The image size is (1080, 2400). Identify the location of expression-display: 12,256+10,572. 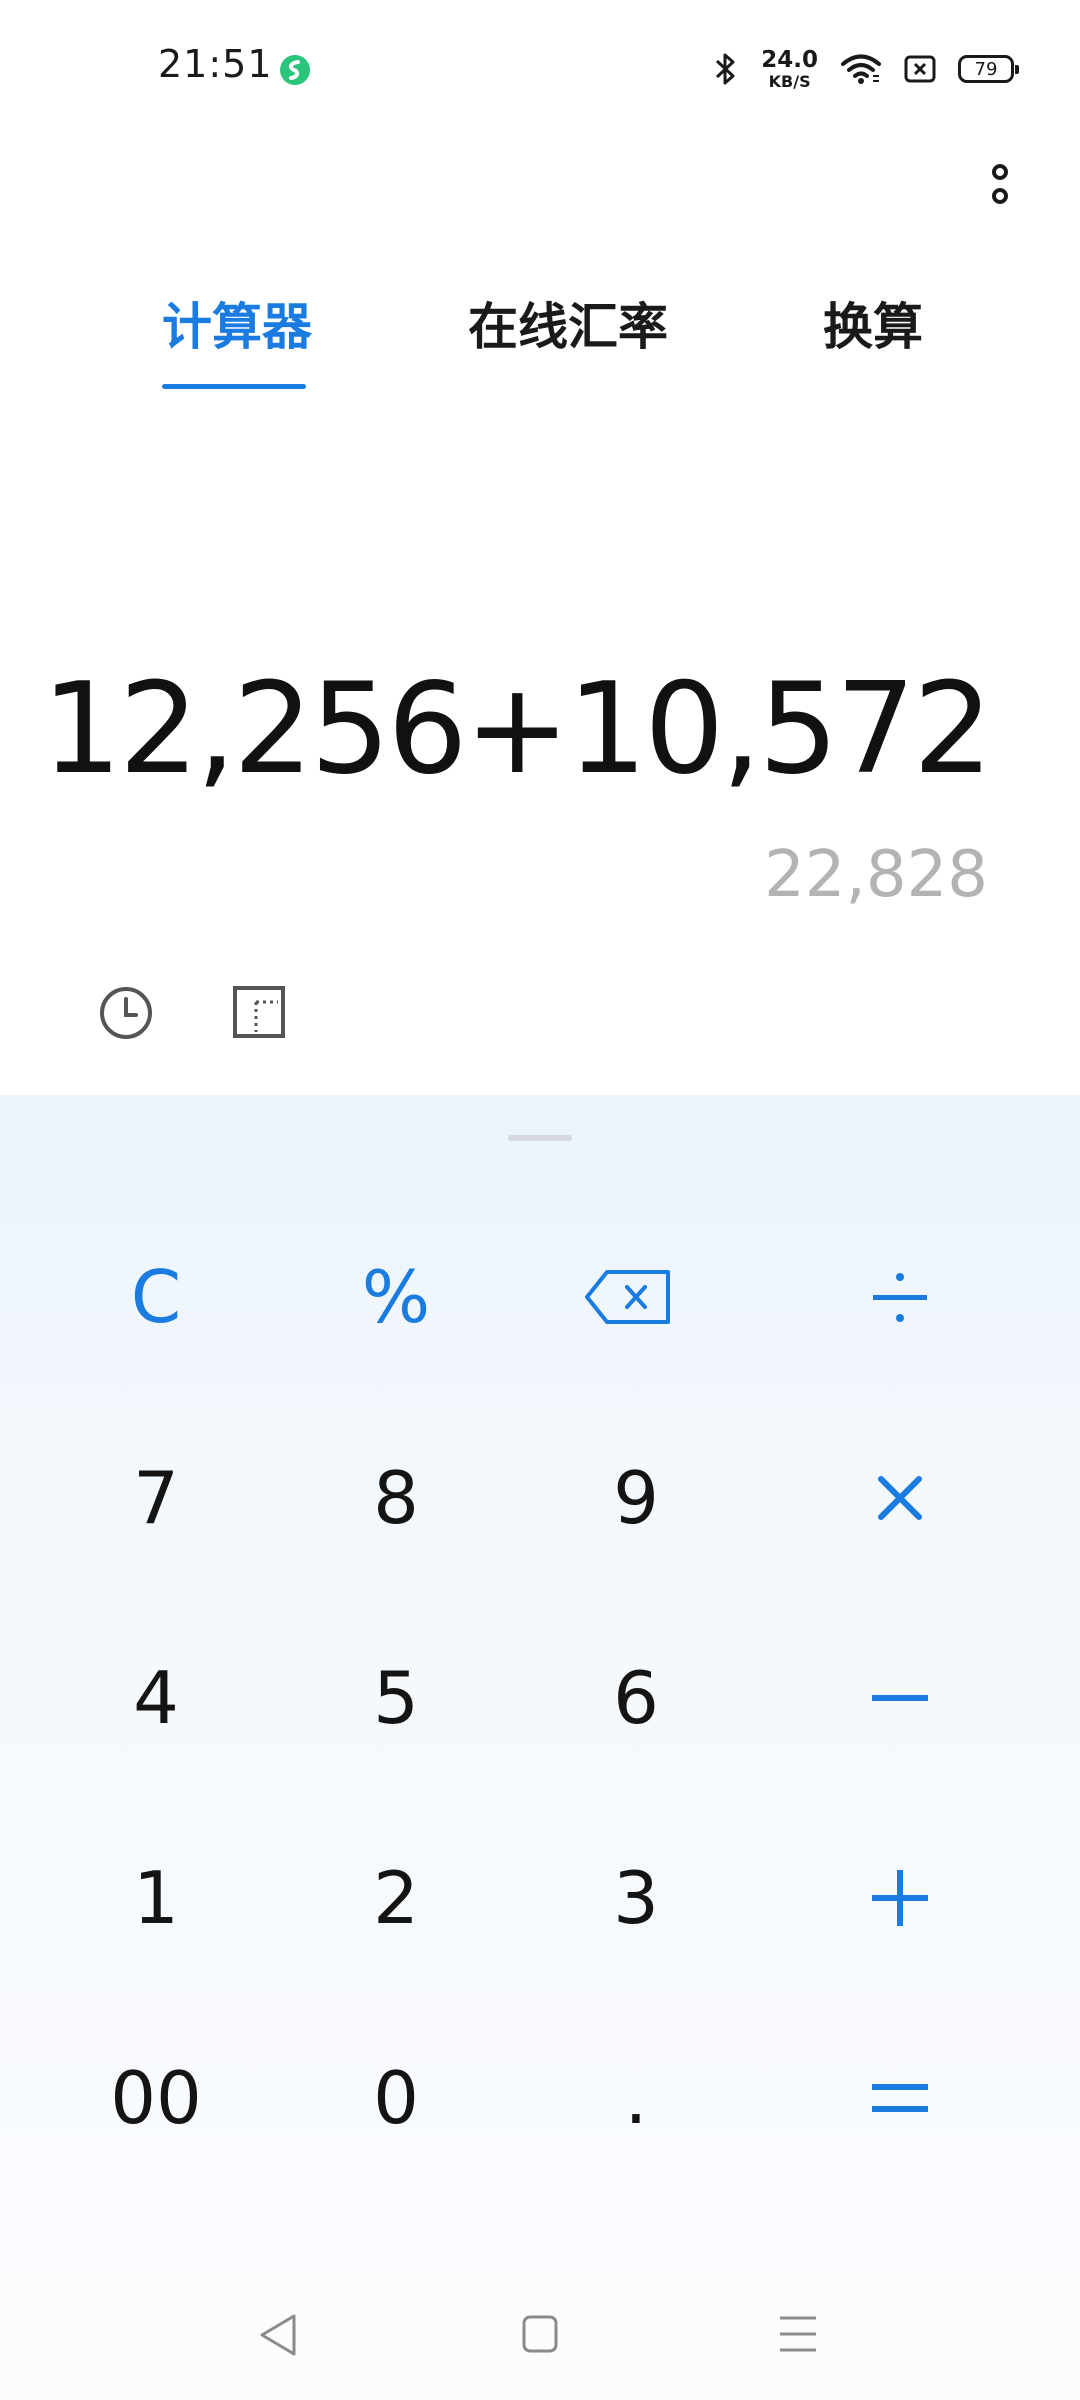
(517, 728).